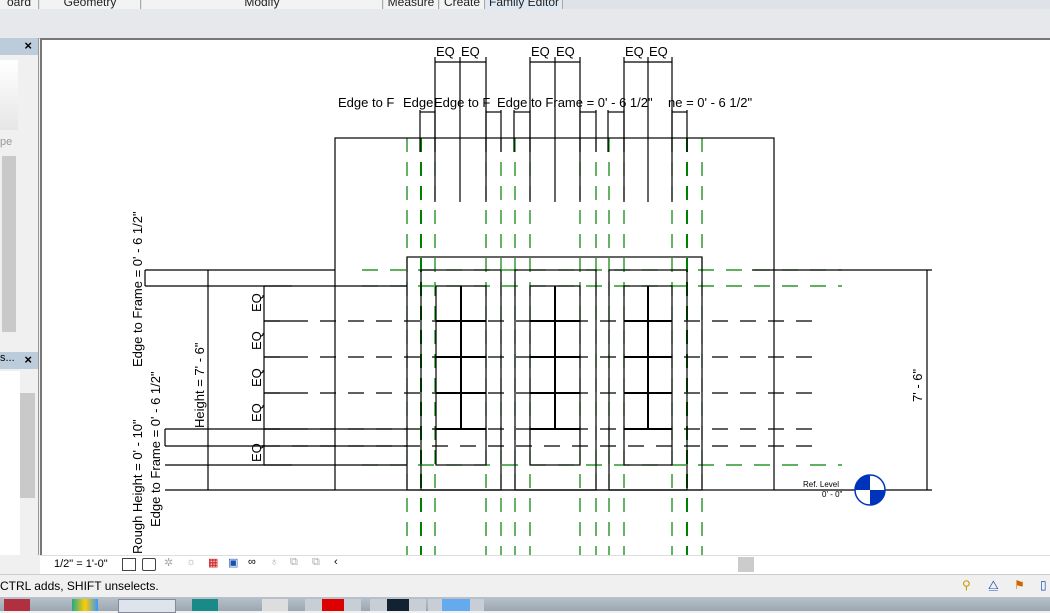  I want to click on left-panels: × pe s... ×, so click(19, 296).